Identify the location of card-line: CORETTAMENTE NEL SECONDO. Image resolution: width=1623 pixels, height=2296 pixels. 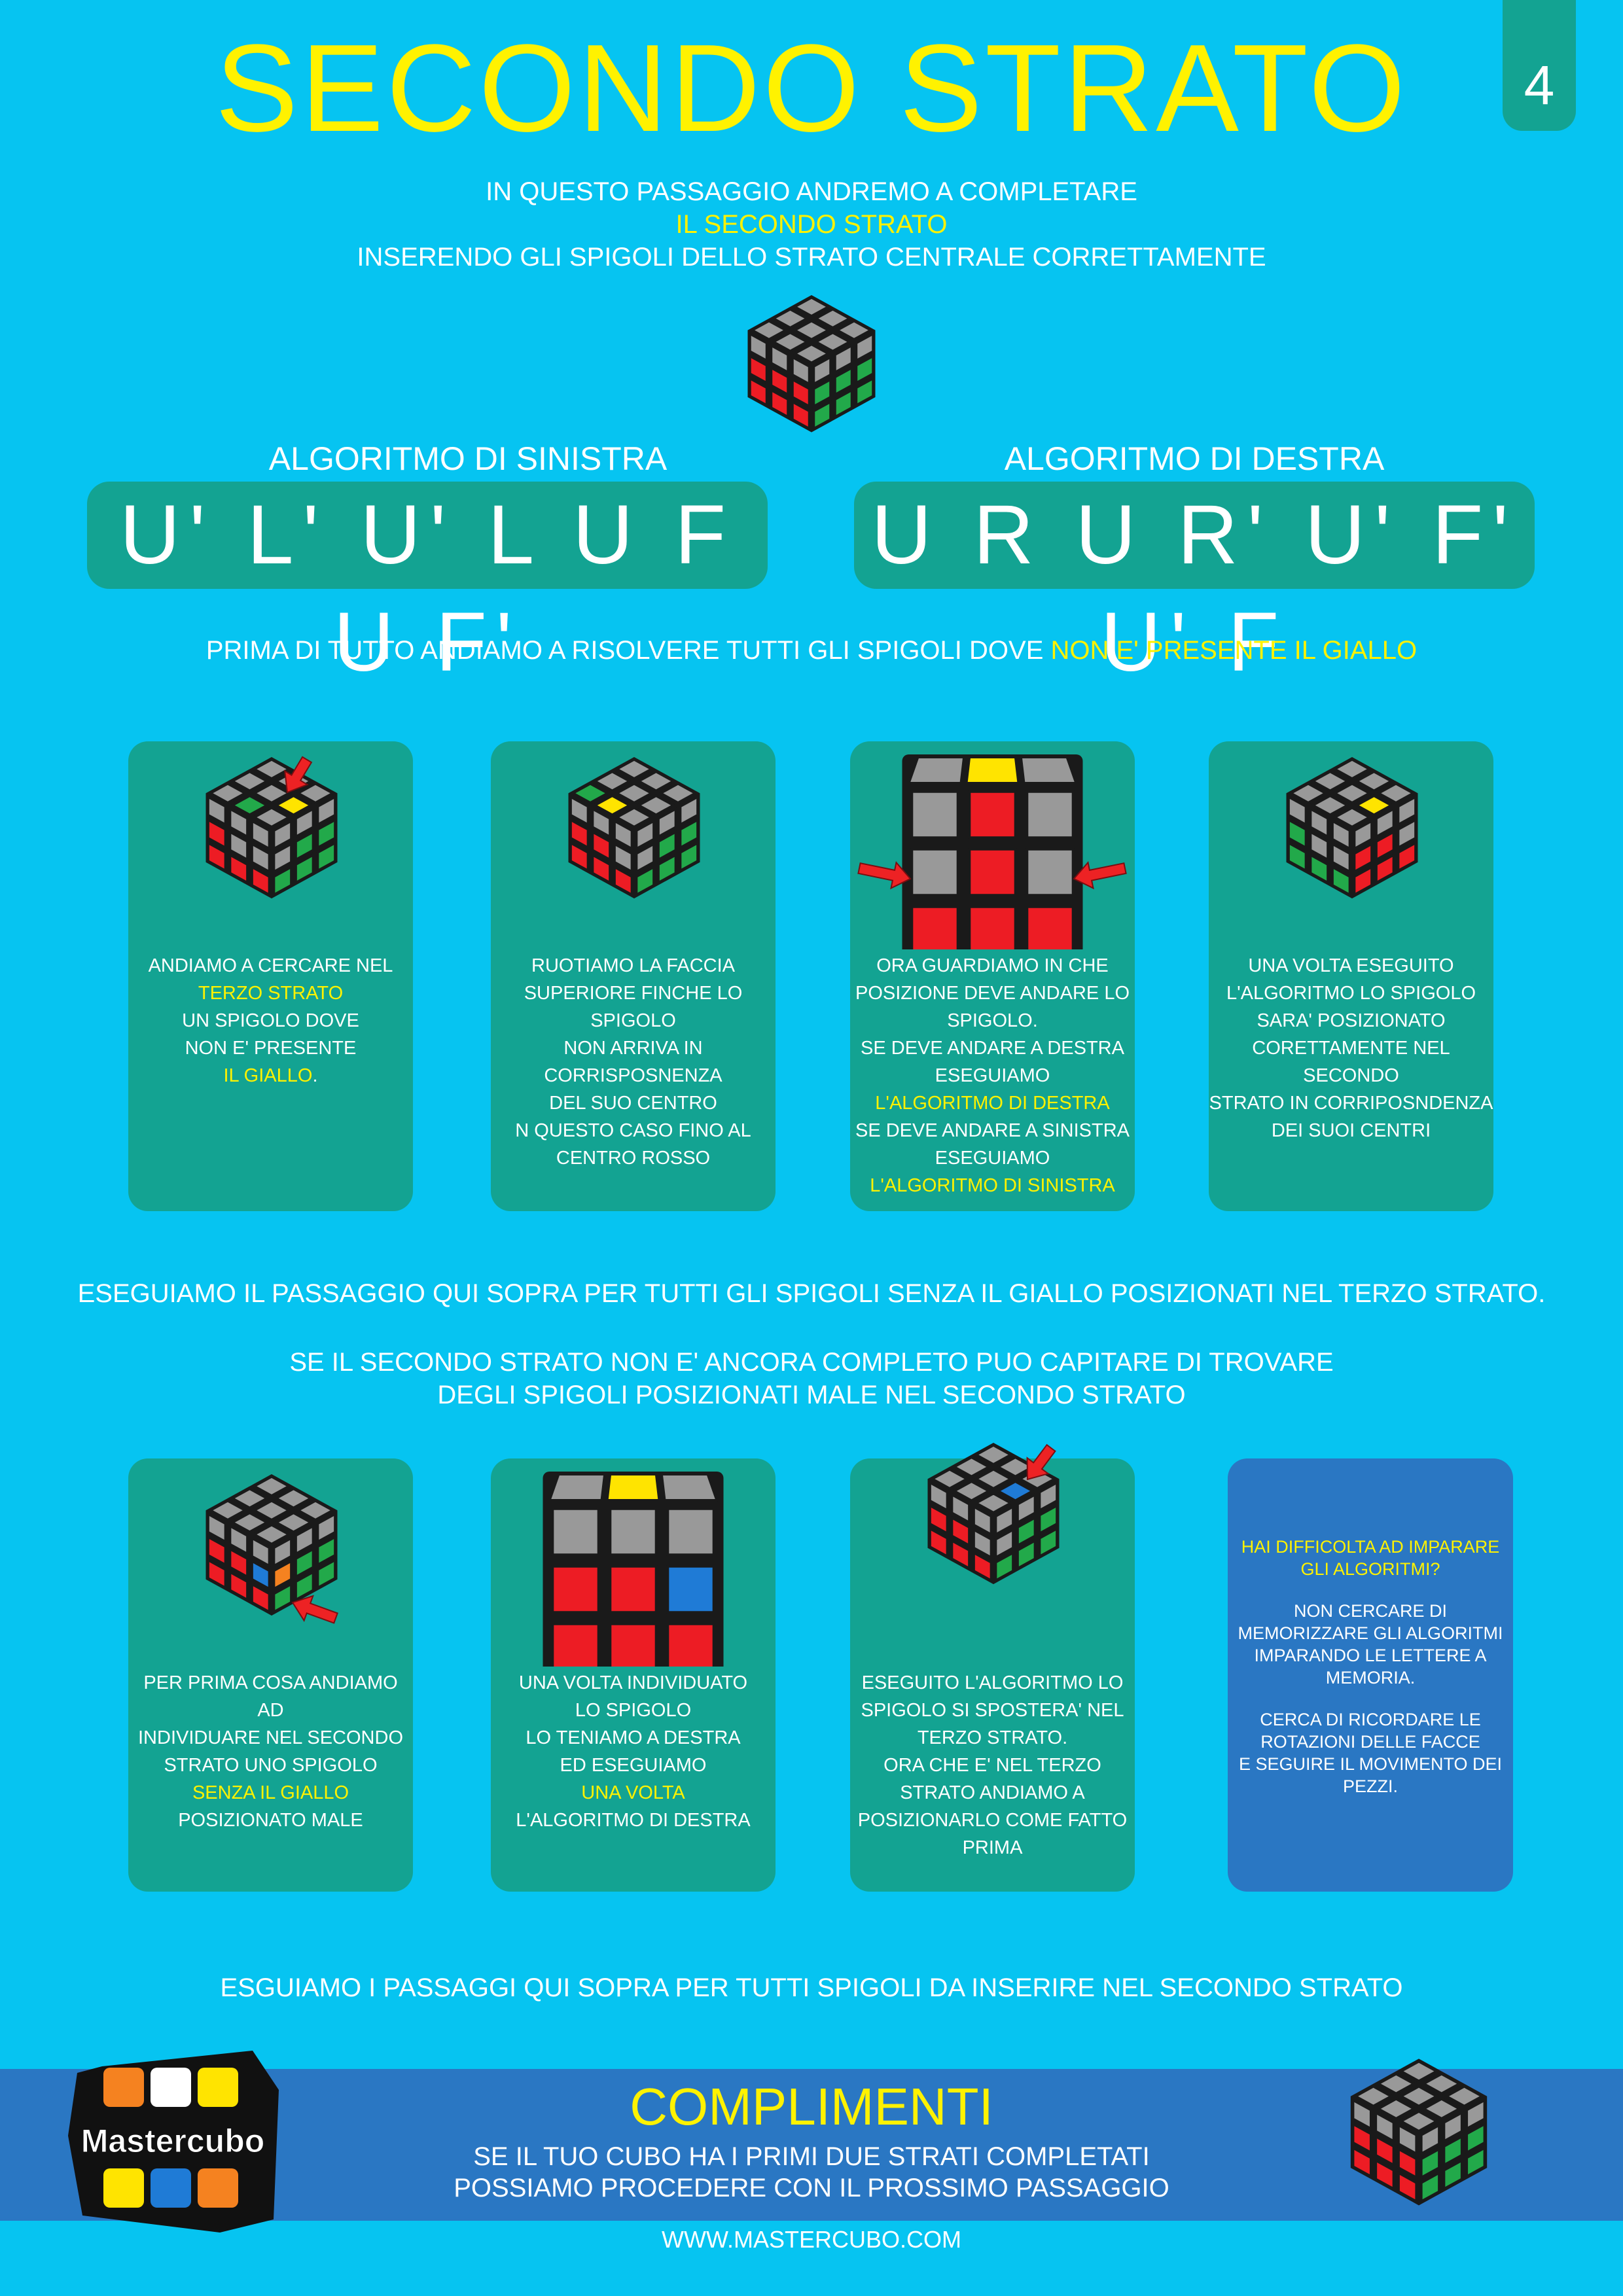
(1351, 1062).